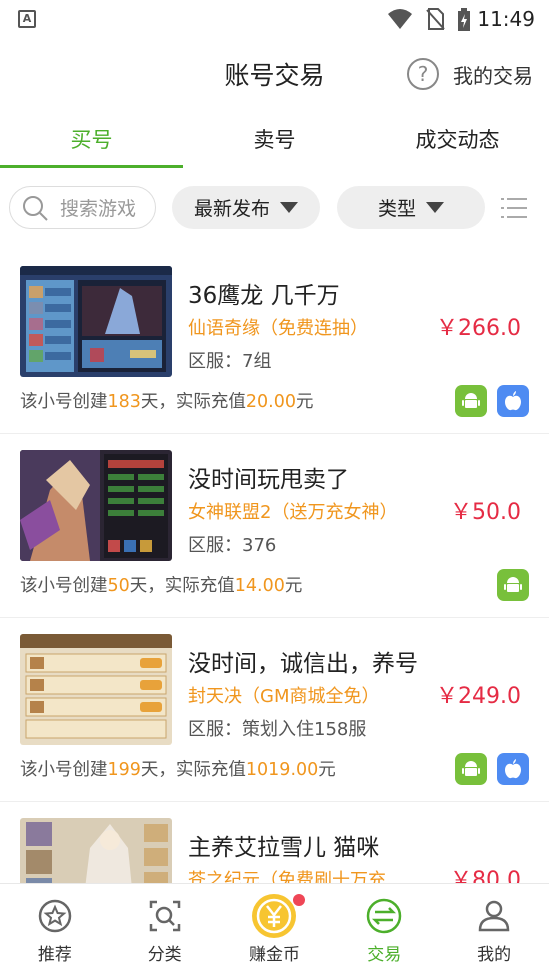  Describe the element at coordinates (278, 328) in the screenshot. I see `listing-game: 仙语奇缘（免费连抽）` at that location.